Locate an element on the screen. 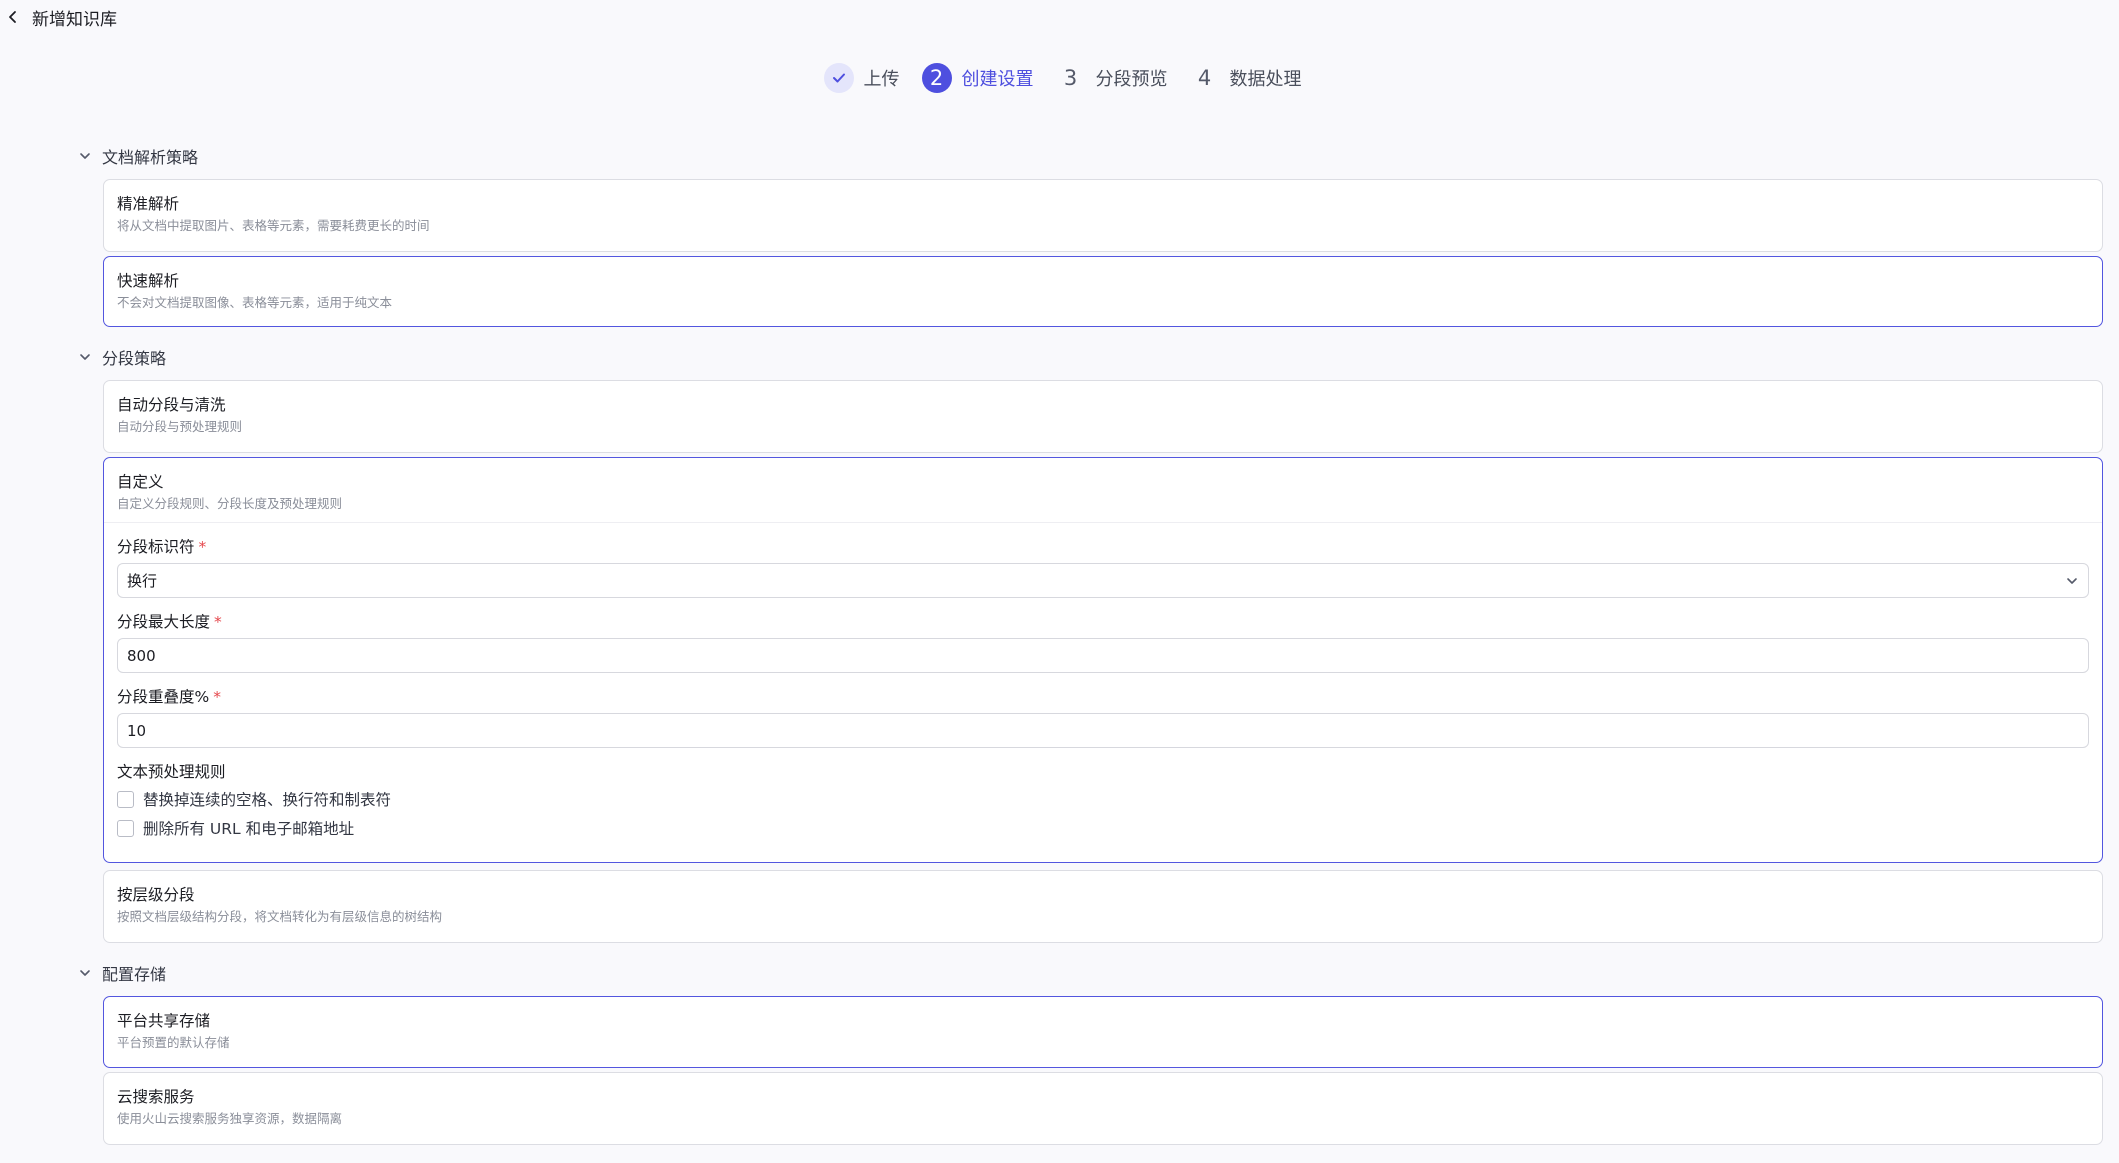 This screenshot has width=2119, height=1163. step-segment-preview: 3 分段预览 is located at coordinates (1112, 78).